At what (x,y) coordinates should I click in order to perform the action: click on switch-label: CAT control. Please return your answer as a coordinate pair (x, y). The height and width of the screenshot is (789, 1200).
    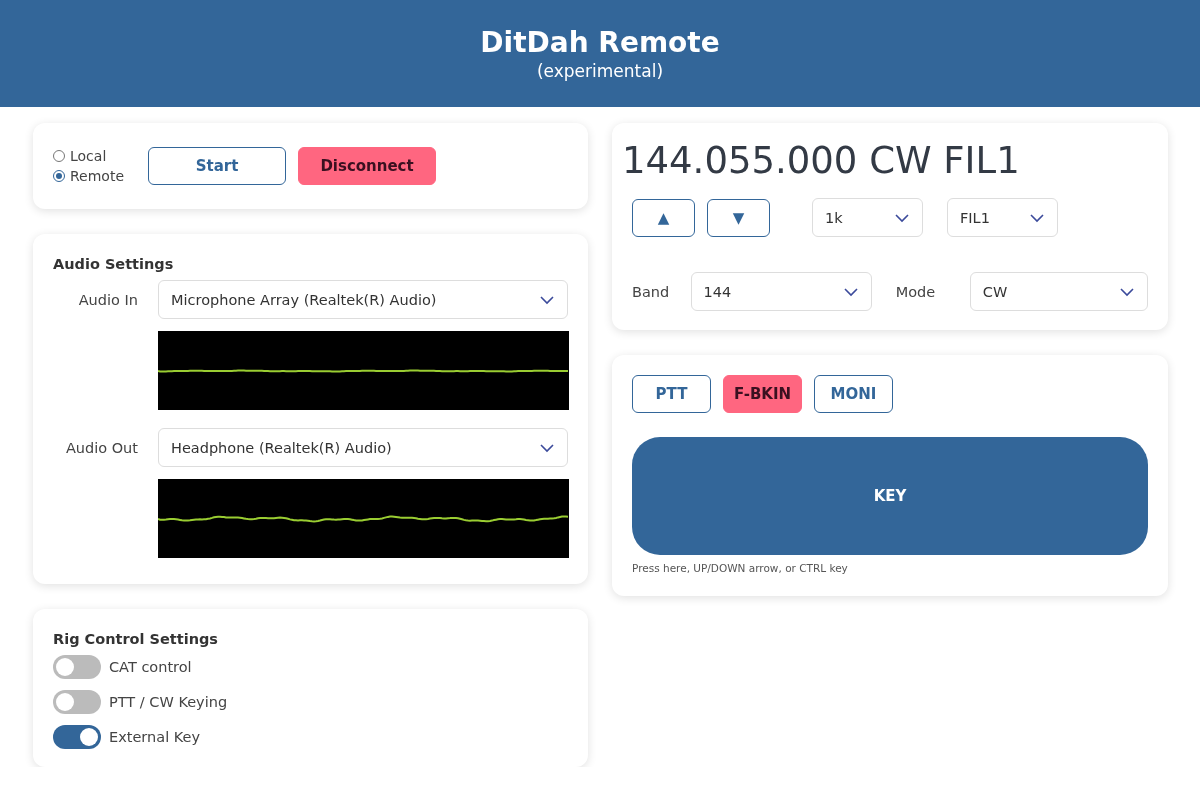
    Looking at the image, I should click on (150, 667).